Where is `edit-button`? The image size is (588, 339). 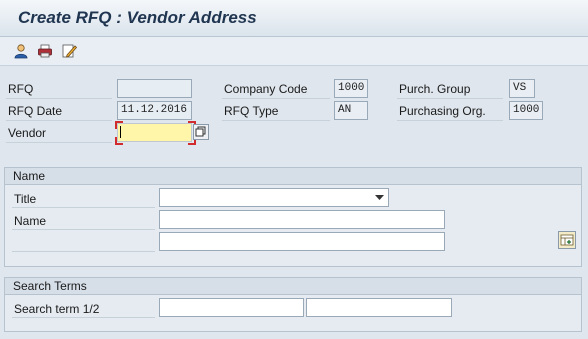 edit-button is located at coordinates (69, 51).